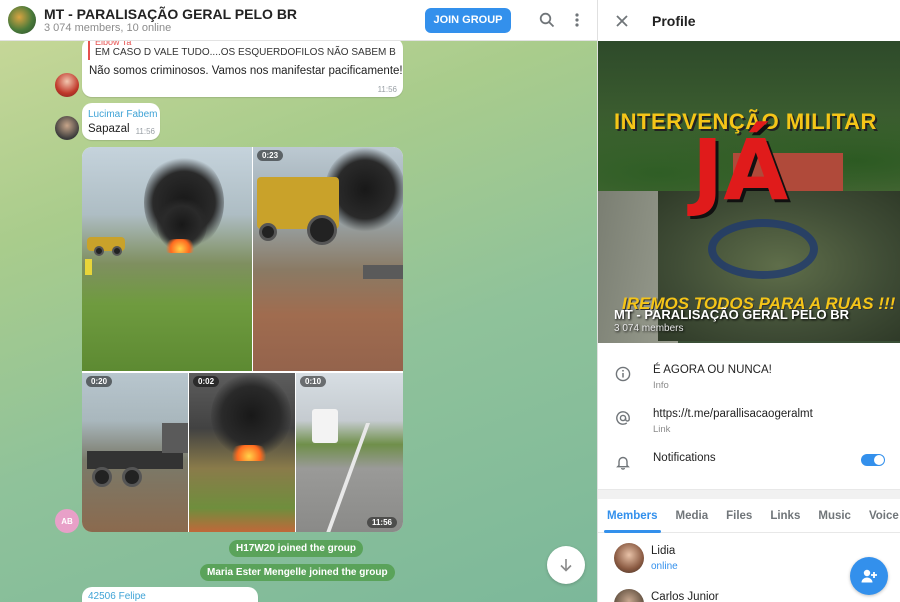 This screenshot has width=900, height=602. Describe the element at coordinates (170, 594) in the screenshot. I see `message-bubble: 42506 Felipe` at that location.